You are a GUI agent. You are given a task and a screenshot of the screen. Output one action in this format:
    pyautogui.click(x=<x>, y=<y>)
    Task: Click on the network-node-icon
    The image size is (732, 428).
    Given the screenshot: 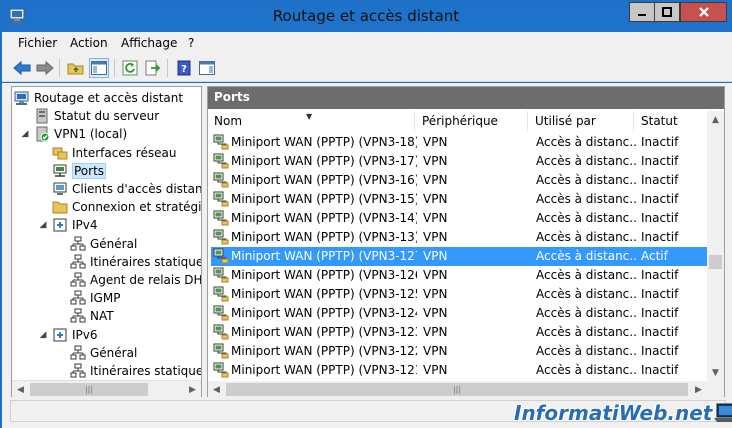 What is the action you would take?
    pyautogui.click(x=78, y=279)
    